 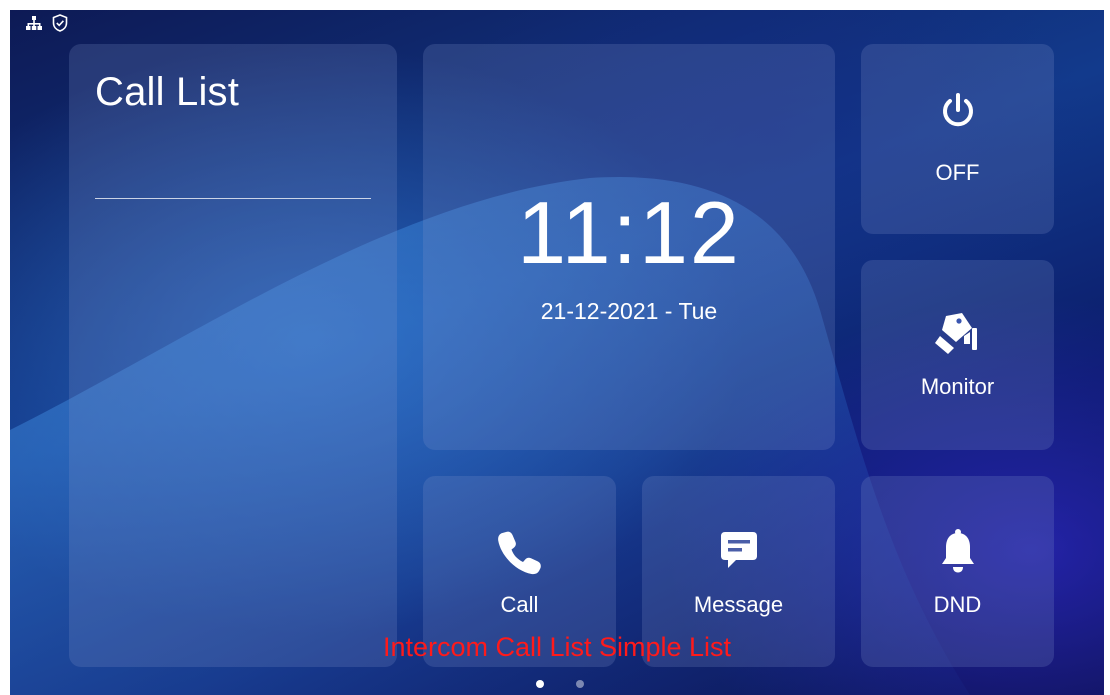 I want to click on screenshot-caption: Intercom Call List Simple List, so click(x=557, y=647).